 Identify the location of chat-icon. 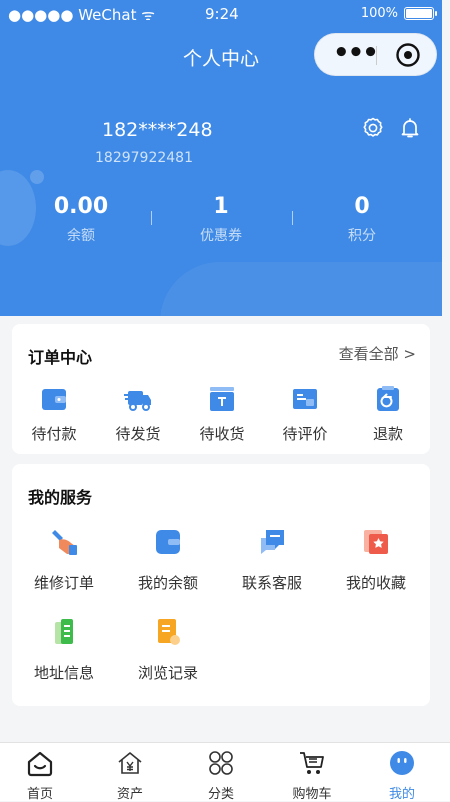
(272, 542).